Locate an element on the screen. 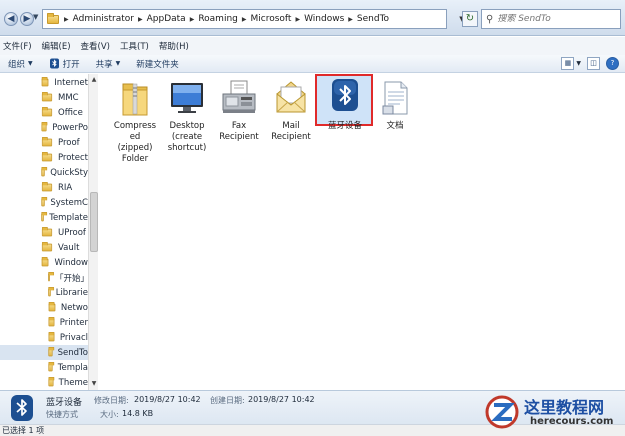 The image size is (625, 436). share-button: 共享 ▼ is located at coordinates (108, 64).